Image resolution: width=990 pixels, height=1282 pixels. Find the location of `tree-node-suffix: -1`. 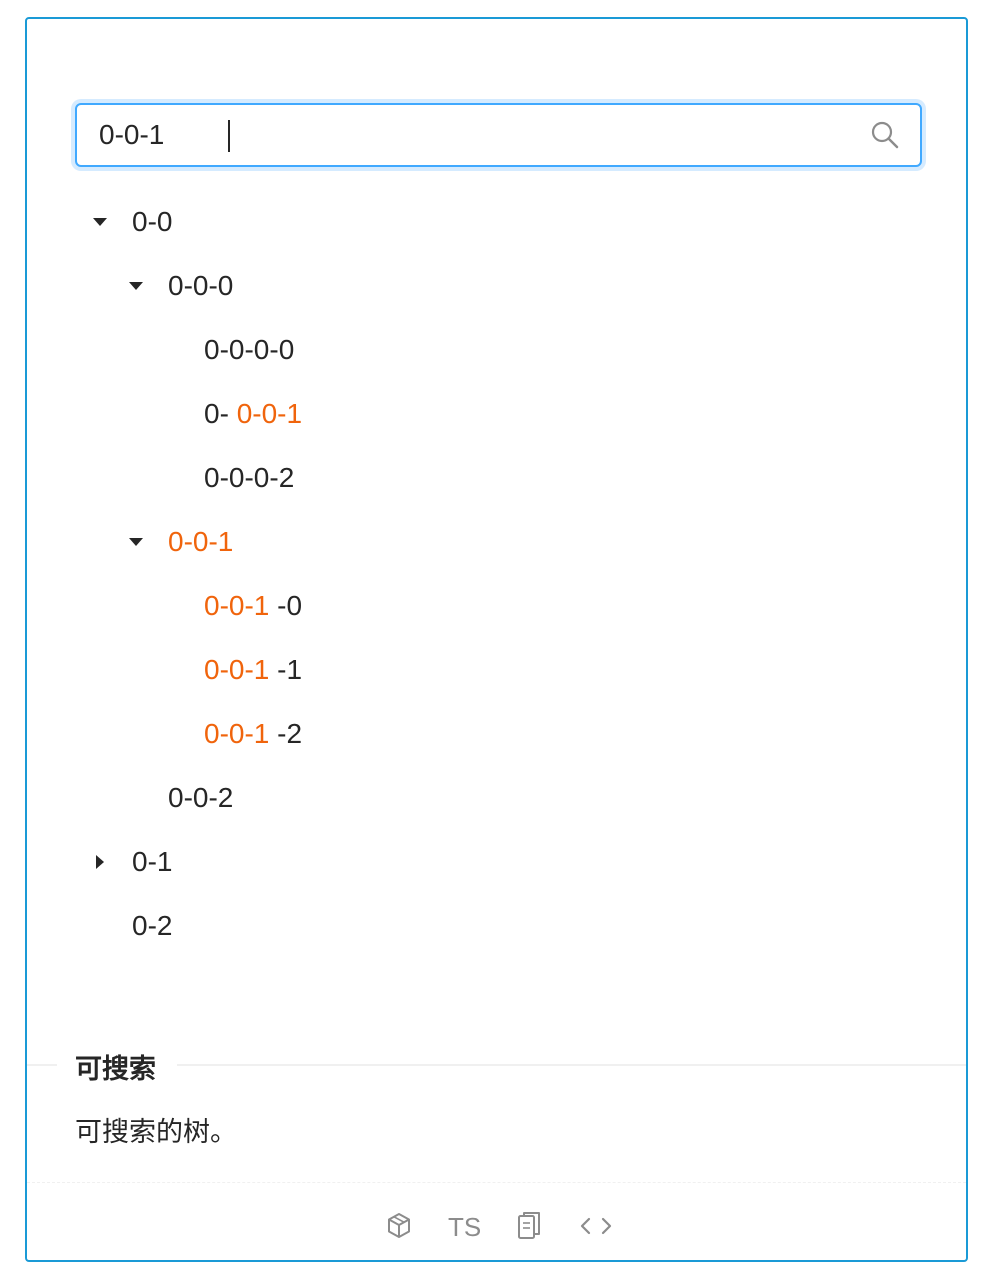

tree-node-suffix: -1 is located at coordinates (290, 669).